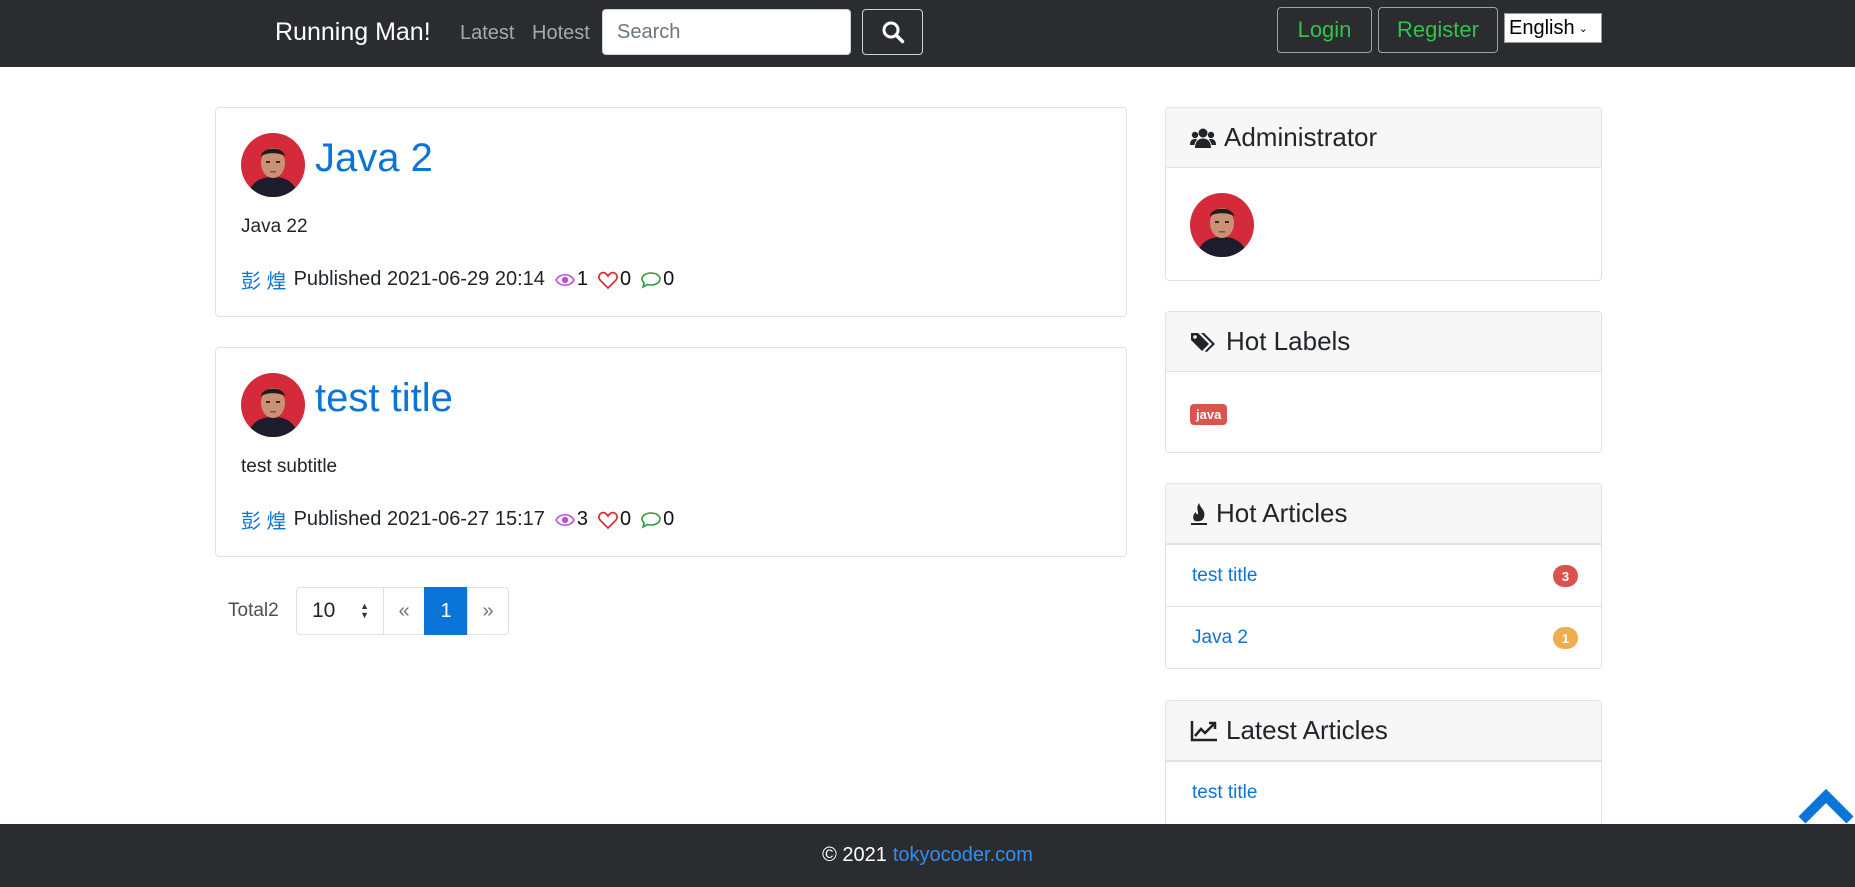 This screenshot has height=887, width=1855. What do you see at coordinates (1383, 637) in the screenshot?
I see `hot-article-item: Java 2 1` at bounding box center [1383, 637].